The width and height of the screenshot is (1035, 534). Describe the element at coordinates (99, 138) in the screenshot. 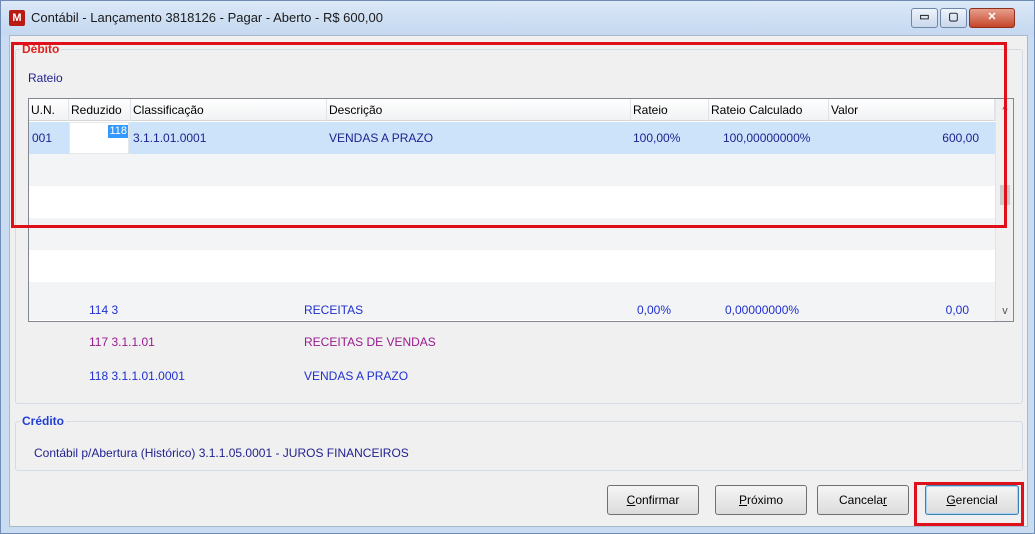

I see `reduzido-input: 118` at that location.